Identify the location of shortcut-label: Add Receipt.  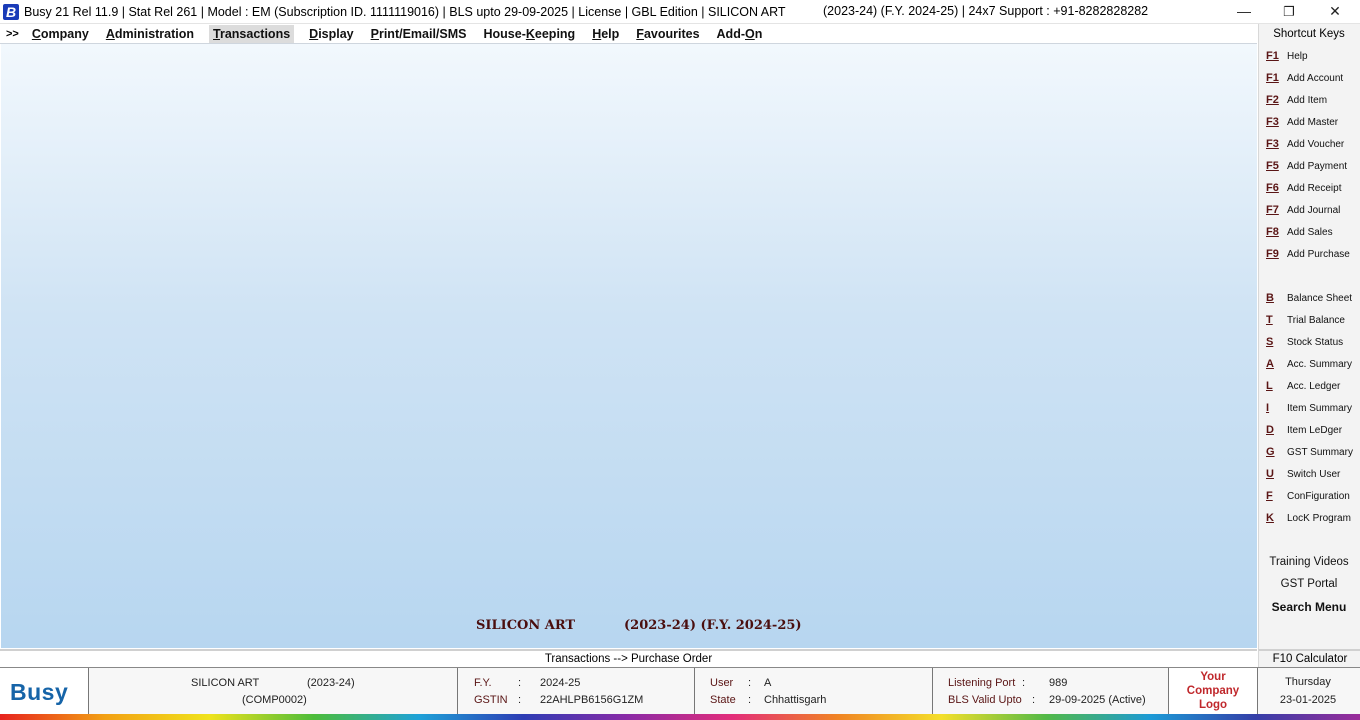
(1314, 188).